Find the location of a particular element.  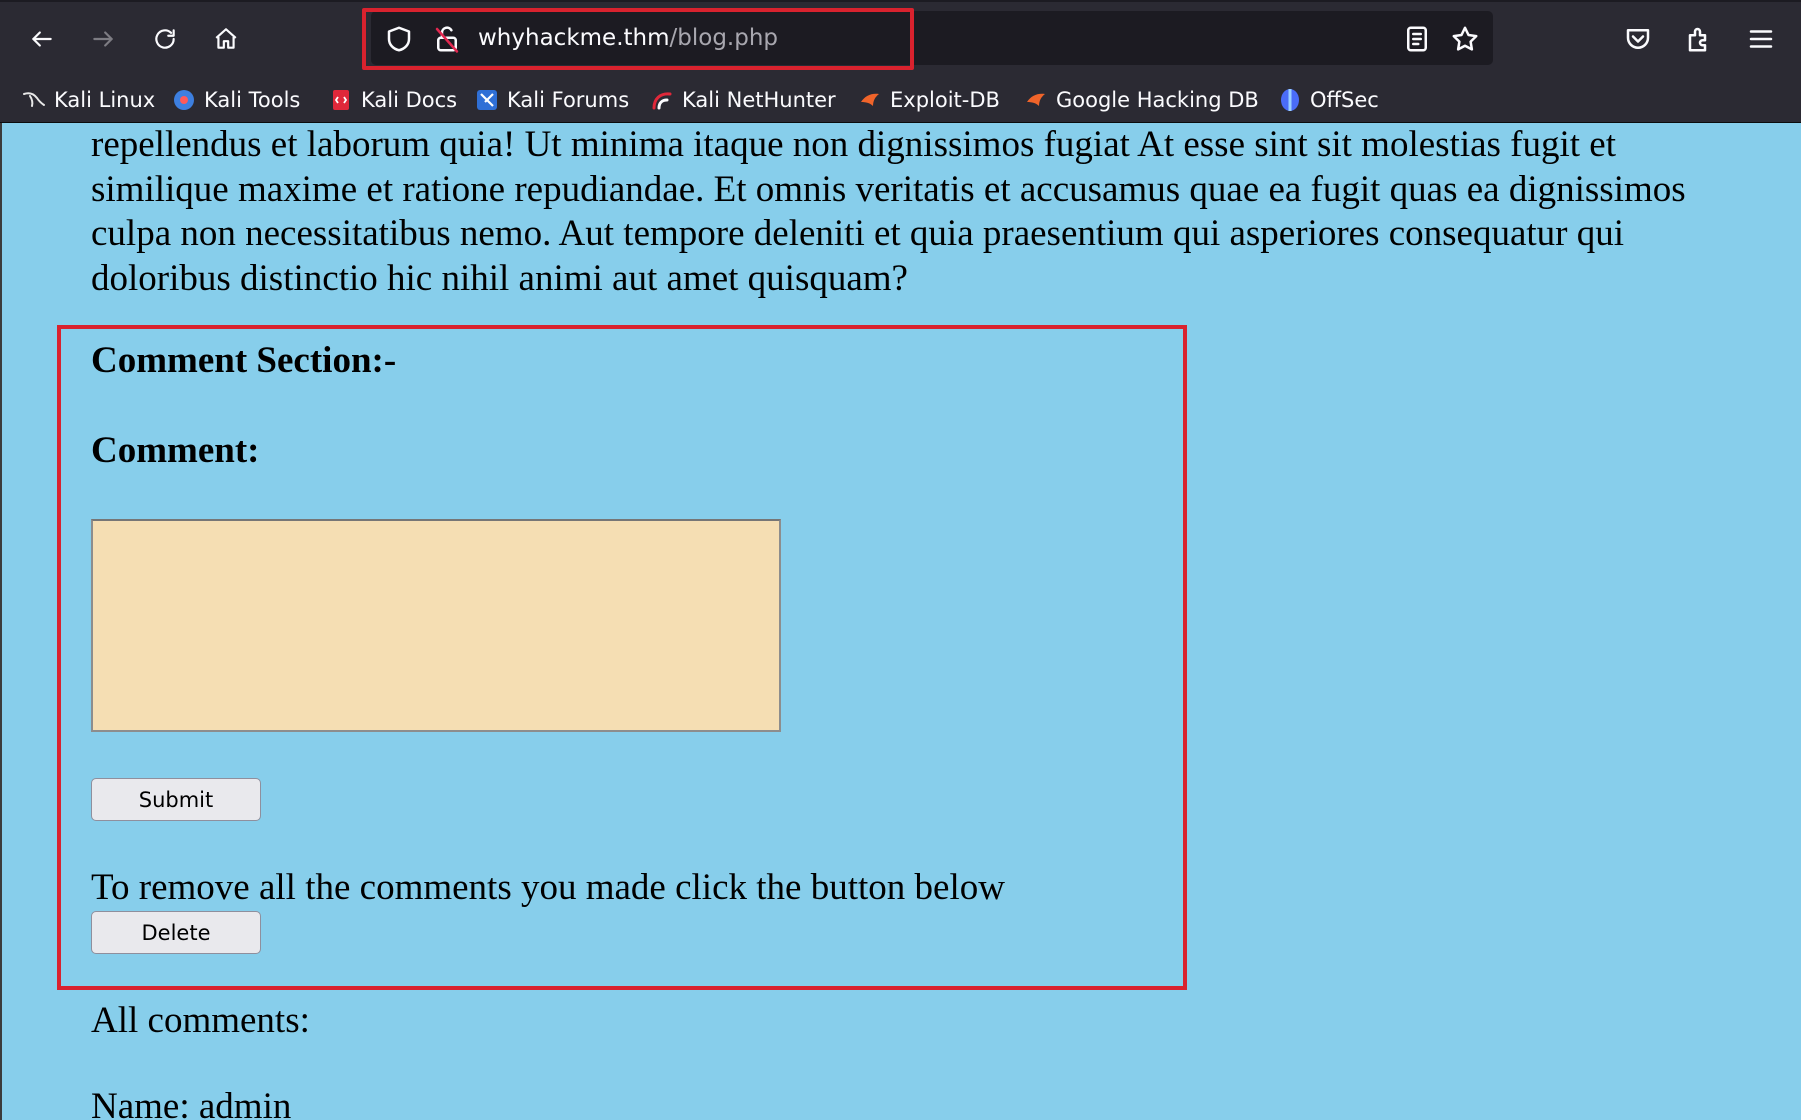

arrow-right-icon is located at coordinates (103, 39).